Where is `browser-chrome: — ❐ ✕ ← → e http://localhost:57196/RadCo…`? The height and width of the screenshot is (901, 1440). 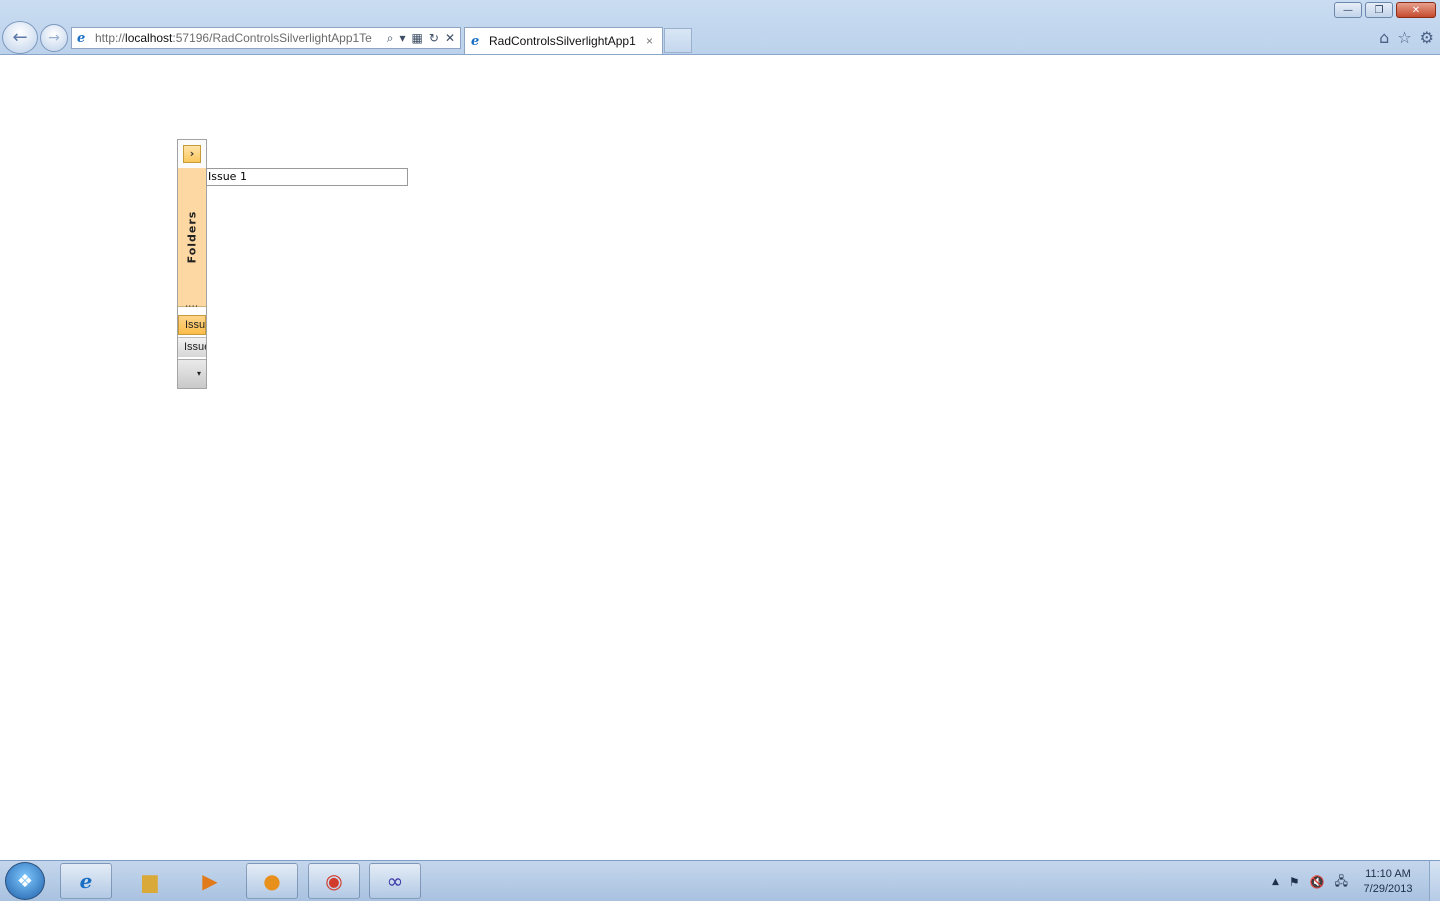 browser-chrome: — ❐ ✕ ← → e http://localhost:57196/RadCo… is located at coordinates (720, 27).